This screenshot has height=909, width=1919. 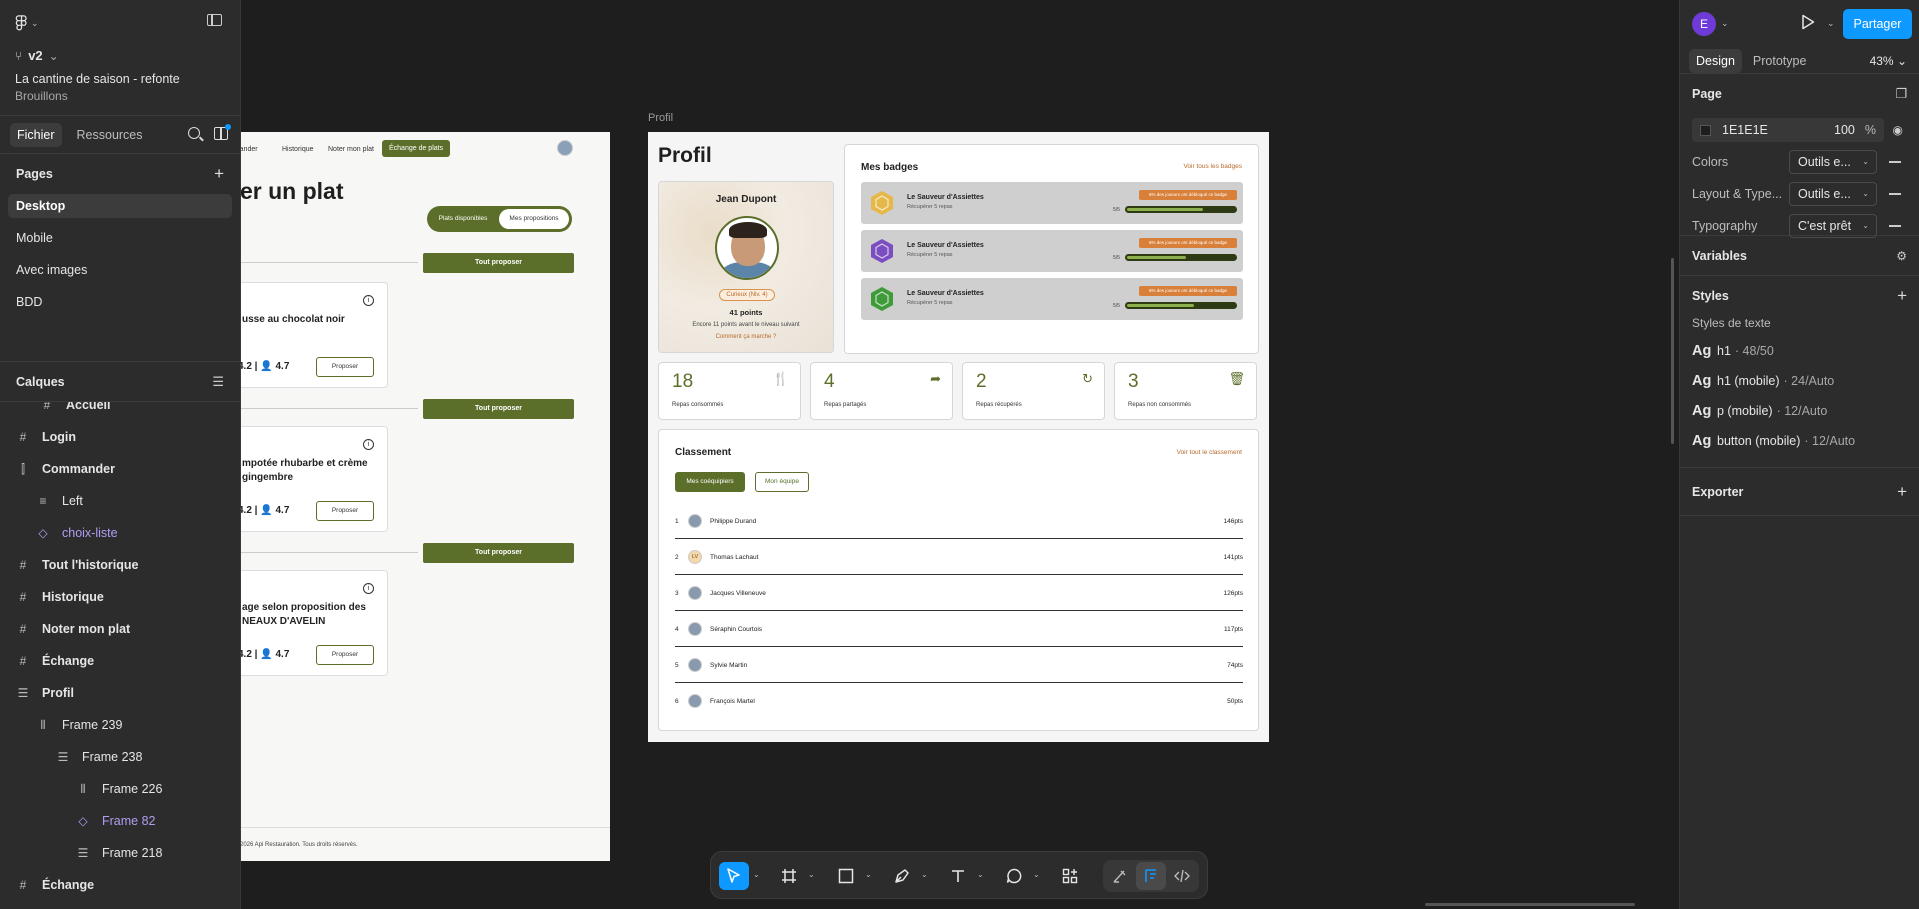 I want to click on layer-item: ☰ Frame 238, so click(x=120, y=757).